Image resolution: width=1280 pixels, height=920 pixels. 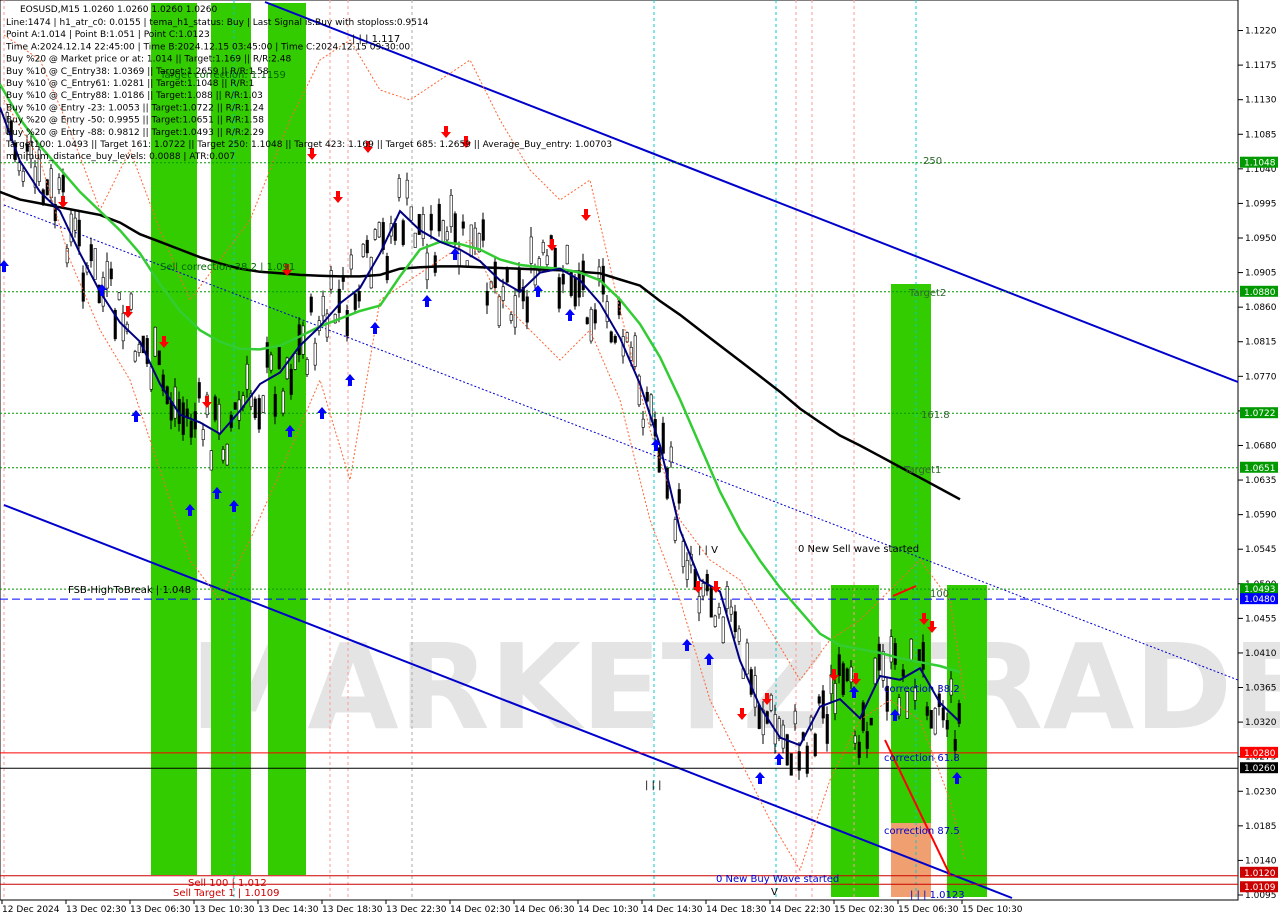 What do you see at coordinates (1260, 164) in the screenshot?
I see `price-label: 1.1048` at bounding box center [1260, 164].